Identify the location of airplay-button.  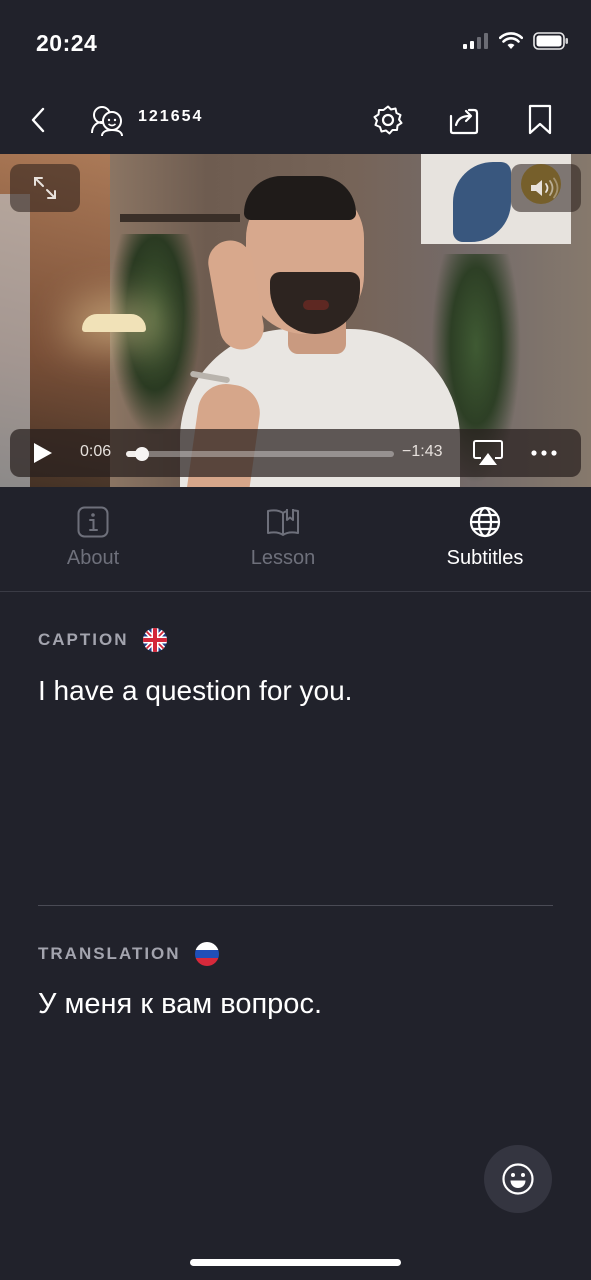
(490, 454).